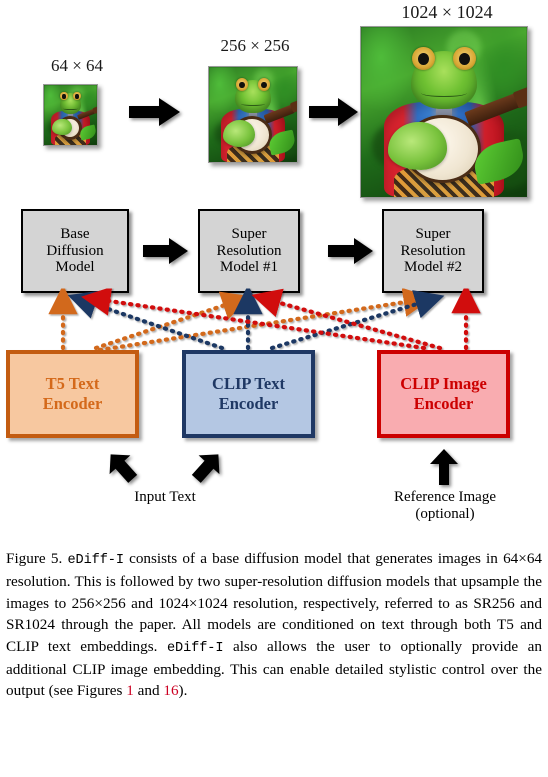 Image resolution: width=548 pixels, height=777 pixels. Describe the element at coordinates (34, 558) in the screenshot. I see `caption-prefix: Figure 5.` at that location.